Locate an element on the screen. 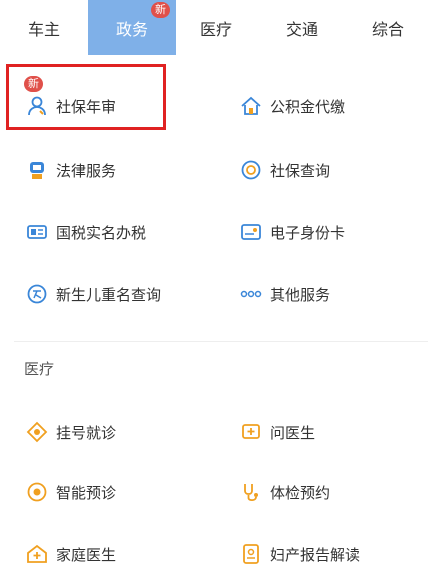 The height and width of the screenshot is (588, 428). service-tax-real-name: 国税实名办税 is located at coordinates (86, 232).